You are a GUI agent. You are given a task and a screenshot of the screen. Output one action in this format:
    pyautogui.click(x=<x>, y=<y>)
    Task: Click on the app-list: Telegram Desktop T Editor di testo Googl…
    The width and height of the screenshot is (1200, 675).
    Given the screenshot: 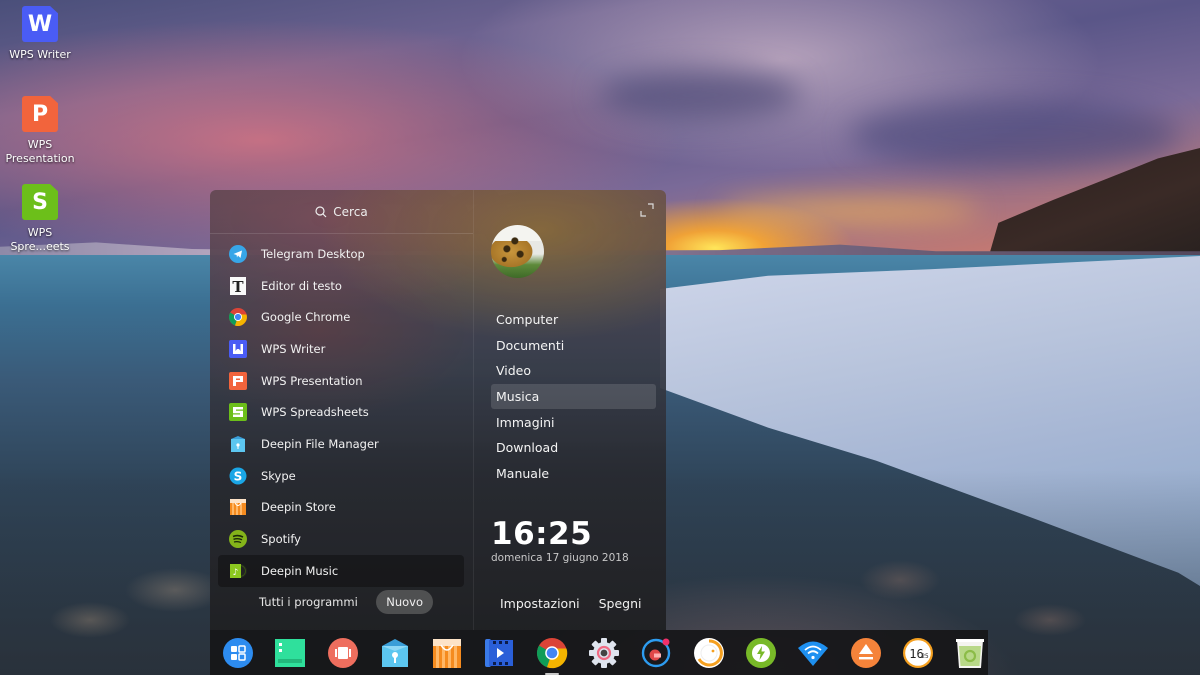 What is the action you would take?
    pyautogui.click(x=341, y=412)
    